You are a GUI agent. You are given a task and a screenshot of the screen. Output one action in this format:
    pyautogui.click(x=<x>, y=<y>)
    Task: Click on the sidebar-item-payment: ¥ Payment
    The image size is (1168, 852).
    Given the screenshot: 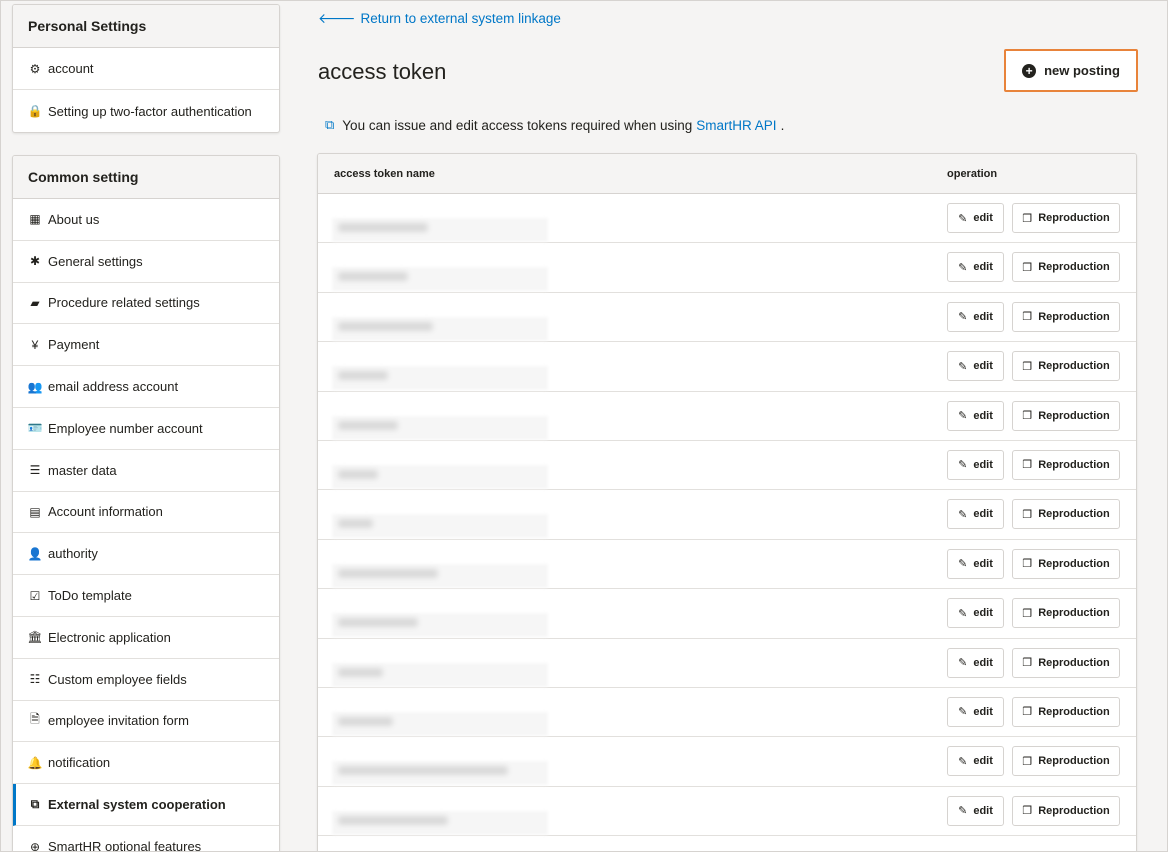 What is the action you would take?
    pyautogui.click(x=146, y=345)
    